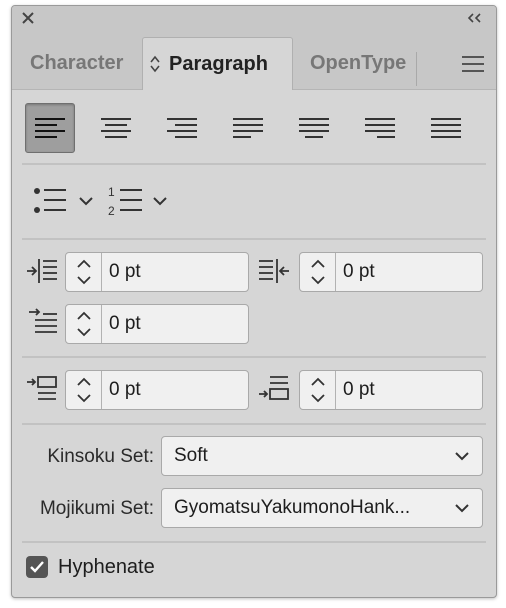  I want to click on kinsoku-value: Soft, so click(191, 455).